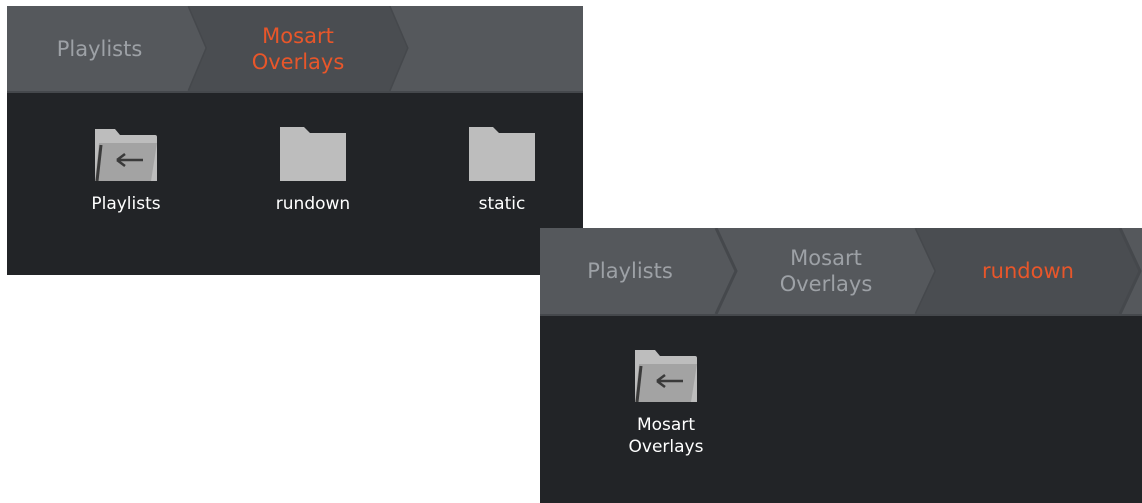 The image size is (1142, 503). I want to click on folder-item-static: static, so click(502, 169).